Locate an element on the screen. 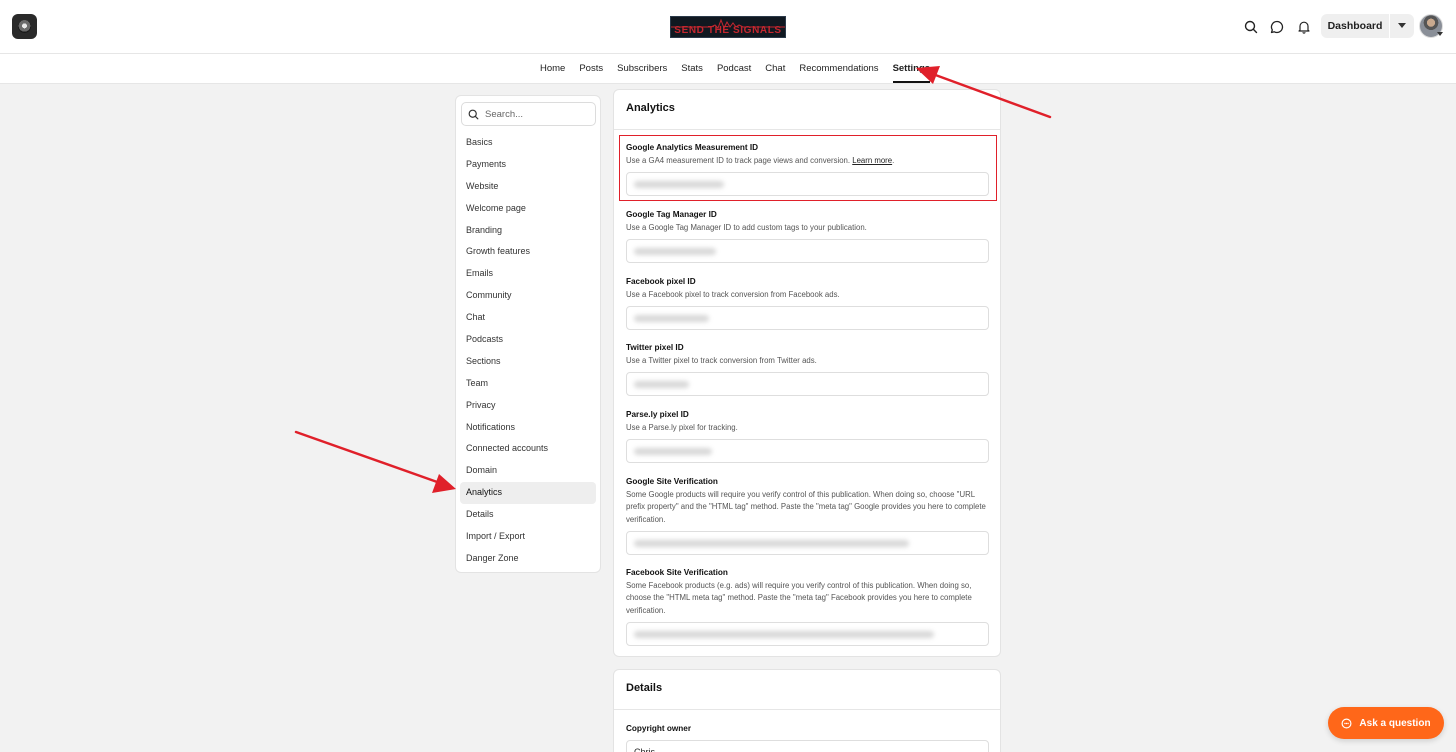 Image resolution: width=1456 pixels, height=752 pixels. field-label: Google Analytics Measurement ID is located at coordinates (692, 147).